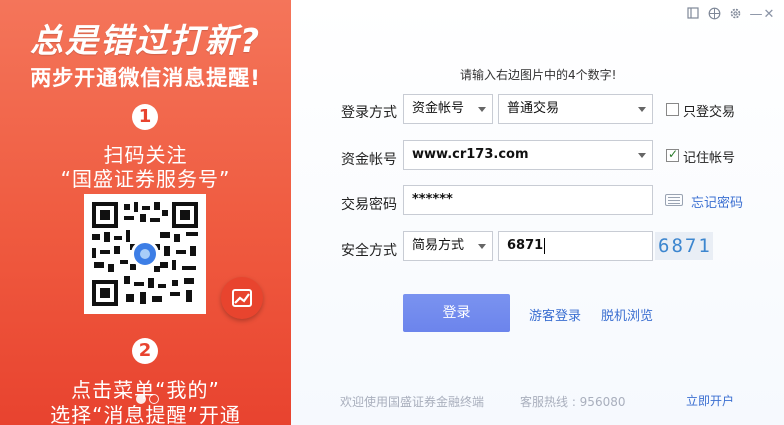 The width and height of the screenshot is (784, 425). I want to click on readonly-trade-checkbox, so click(672, 109).